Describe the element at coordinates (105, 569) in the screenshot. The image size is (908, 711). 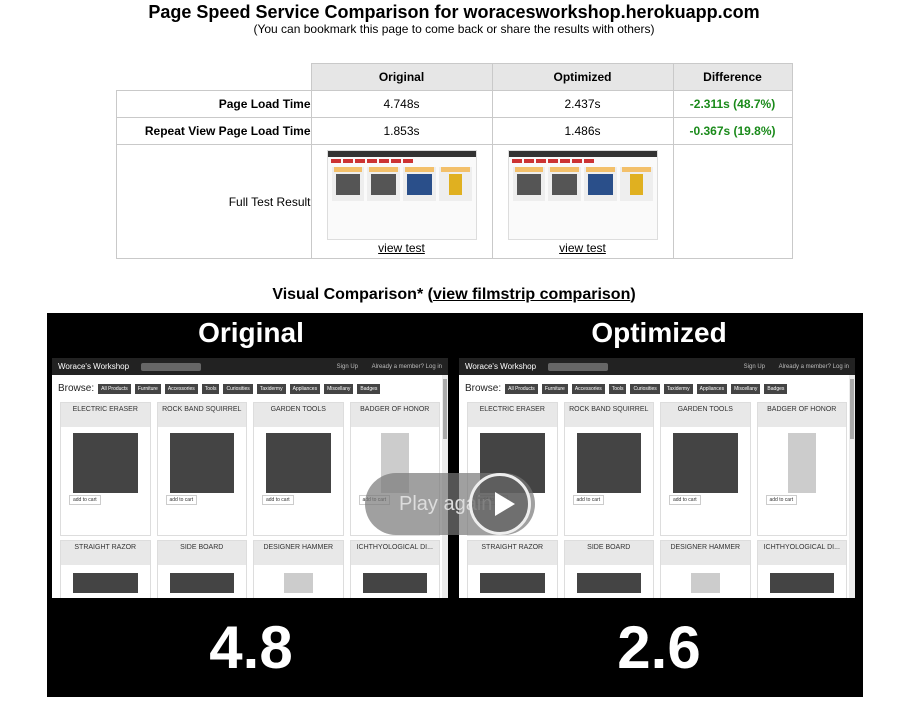
I see `product-card: STRAIGHT RAZOR` at that location.